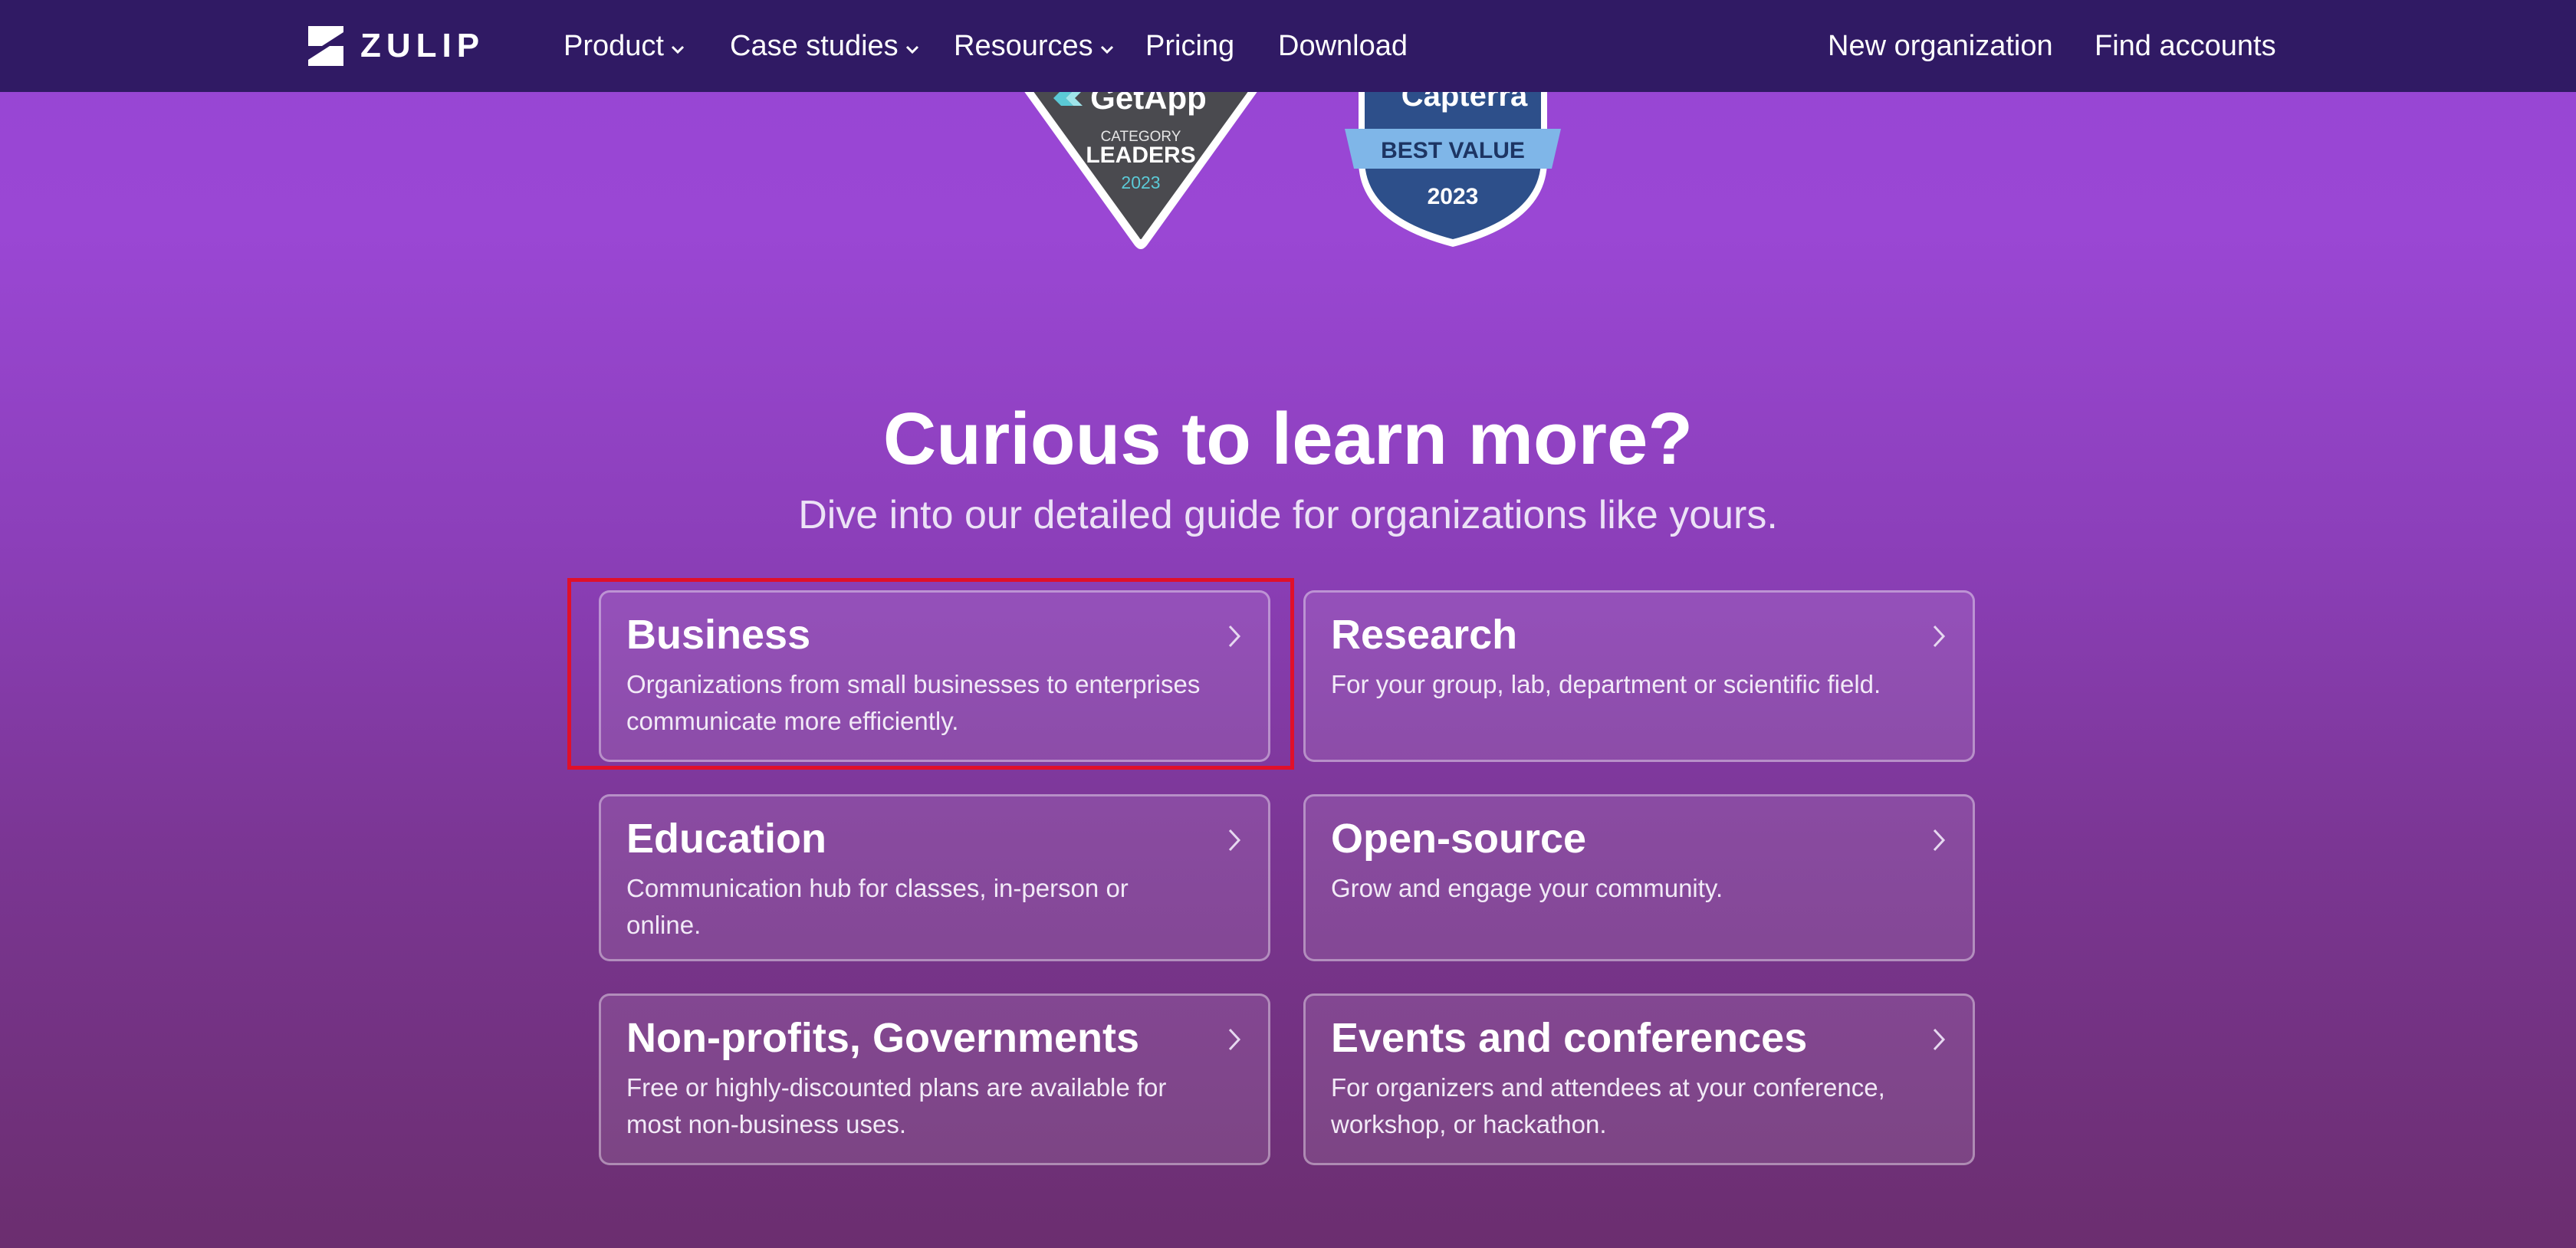 Image resolution: width=2576 pixels, height=1248 pixels. I want to click on nav-pricing: Pricing, so click(1189, 46).